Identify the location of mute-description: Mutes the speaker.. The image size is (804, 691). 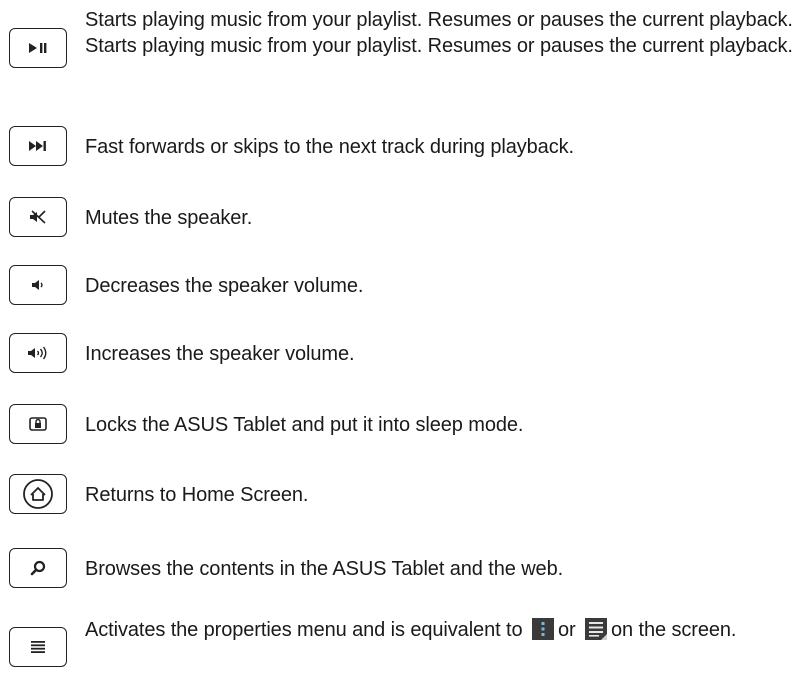
(169, 218).